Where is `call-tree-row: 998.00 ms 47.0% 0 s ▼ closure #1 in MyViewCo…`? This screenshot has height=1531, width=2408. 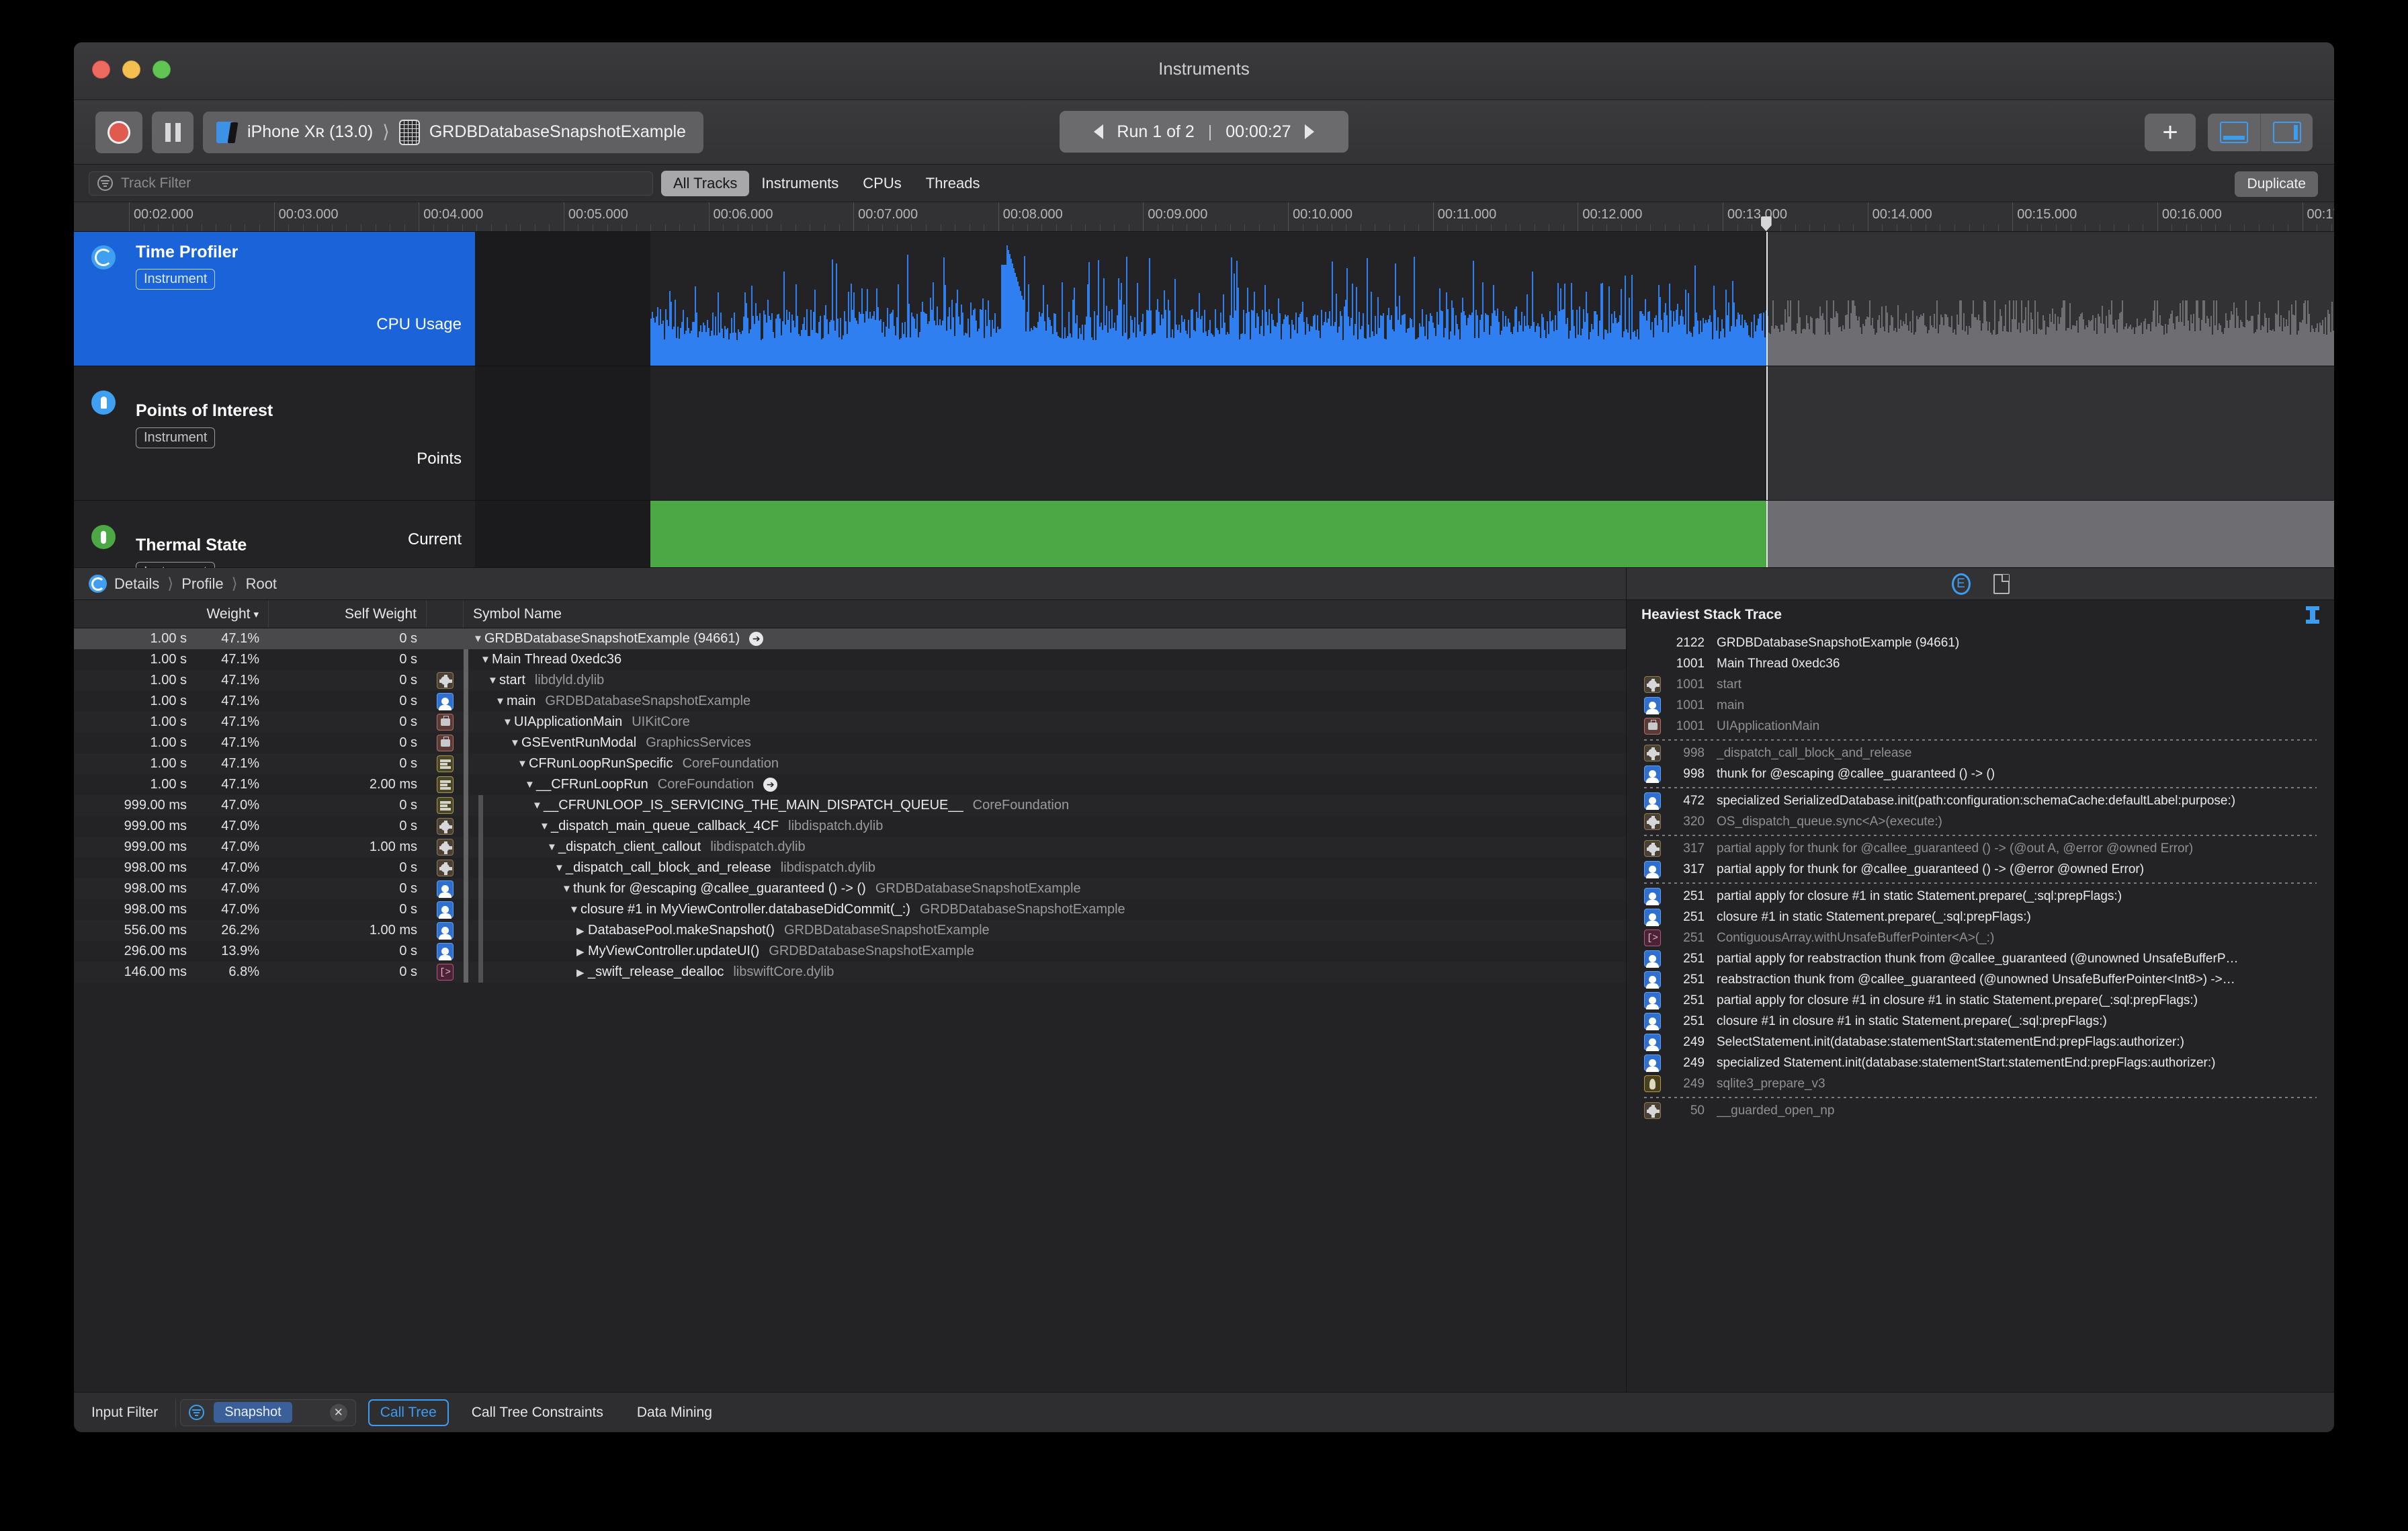 call-tree-row: 998.00 ms 47.0% 0 s ▼ closure #1 in MyViewCo… is located at coordinates (850, 909).